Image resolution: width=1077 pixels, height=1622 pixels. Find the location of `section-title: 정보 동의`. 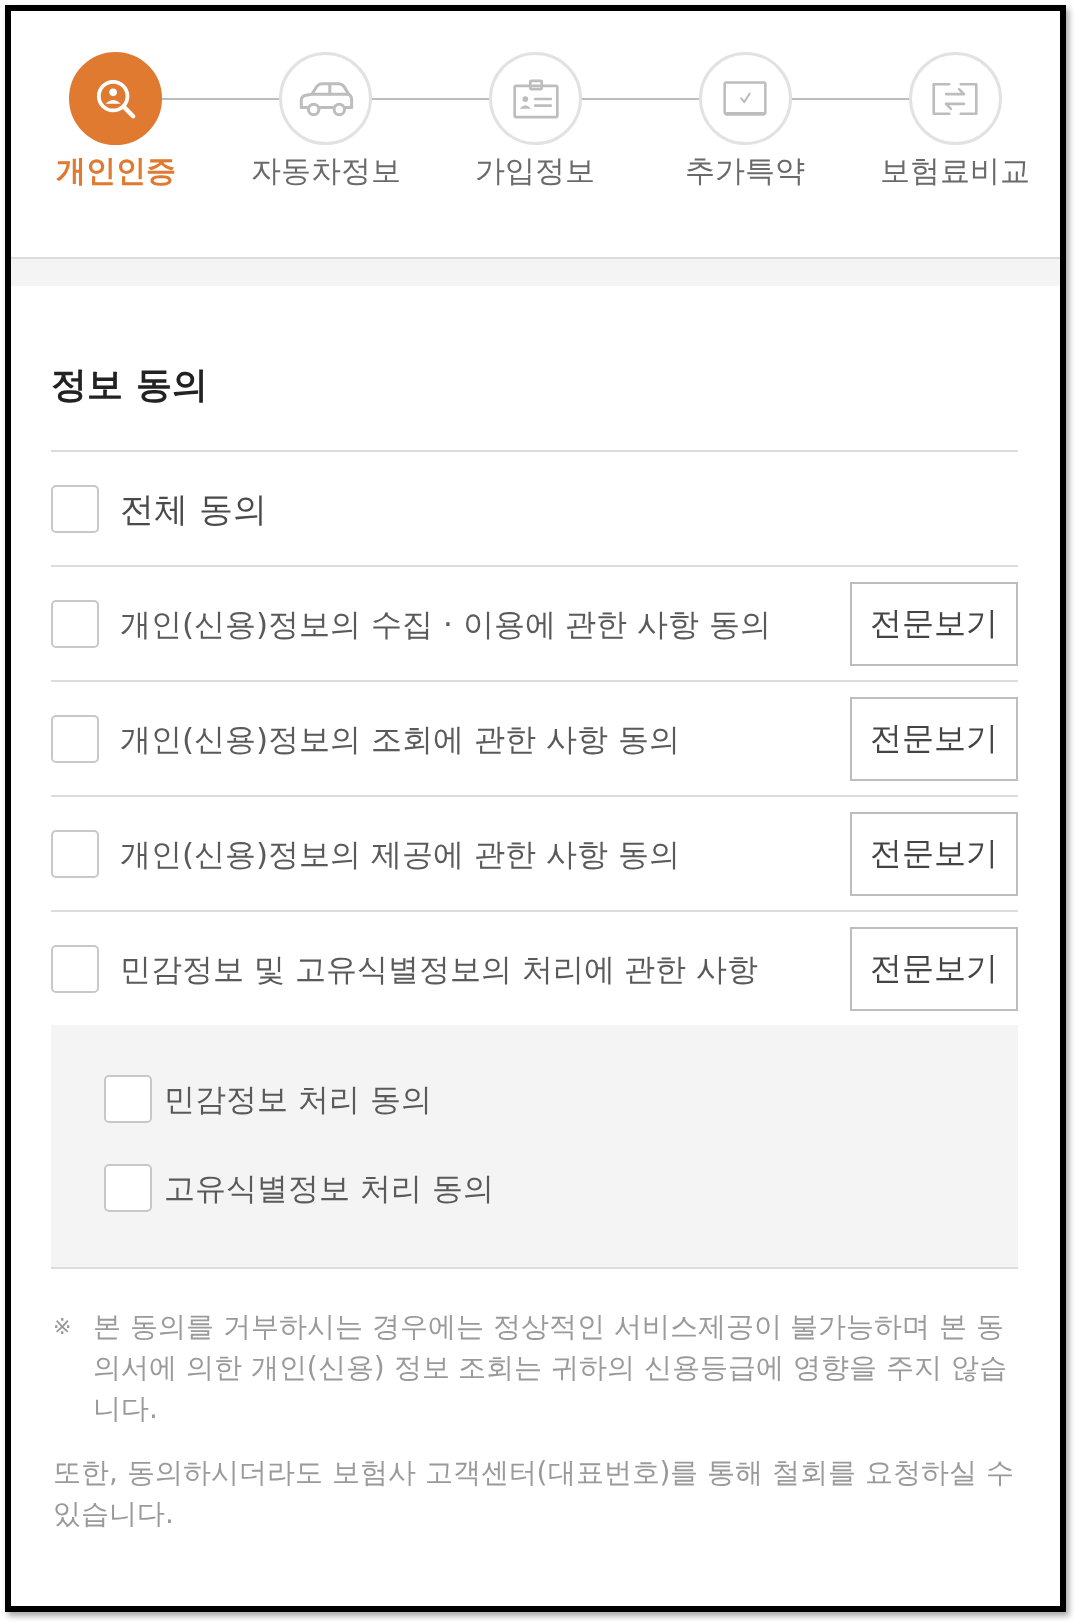

section-title: 정보 동의 is located at coordinates (129, 385).